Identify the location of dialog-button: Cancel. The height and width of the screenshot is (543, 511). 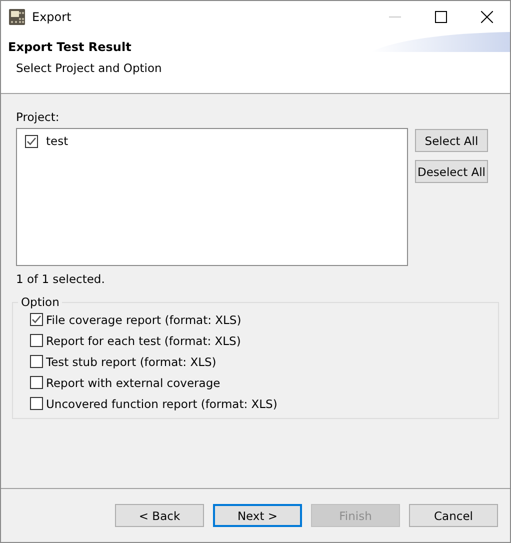
(453, 515).